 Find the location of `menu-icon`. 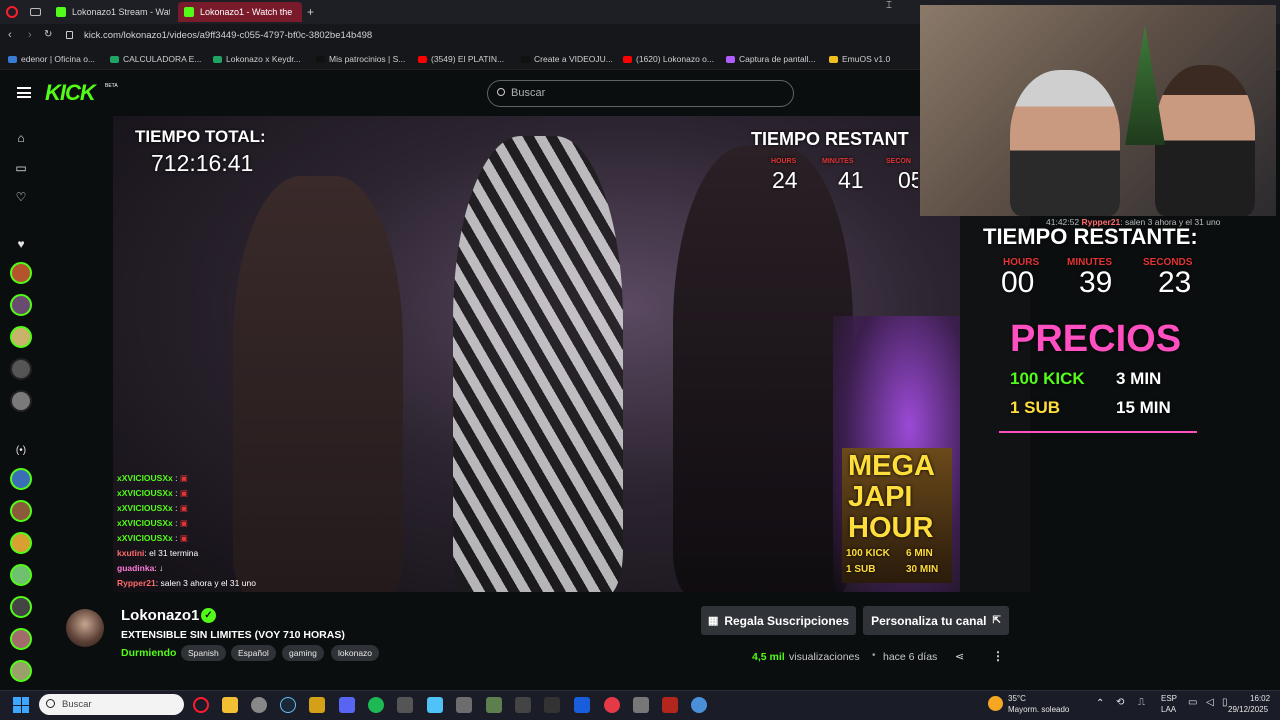

menu-icon is located at coordinates (24, 92).